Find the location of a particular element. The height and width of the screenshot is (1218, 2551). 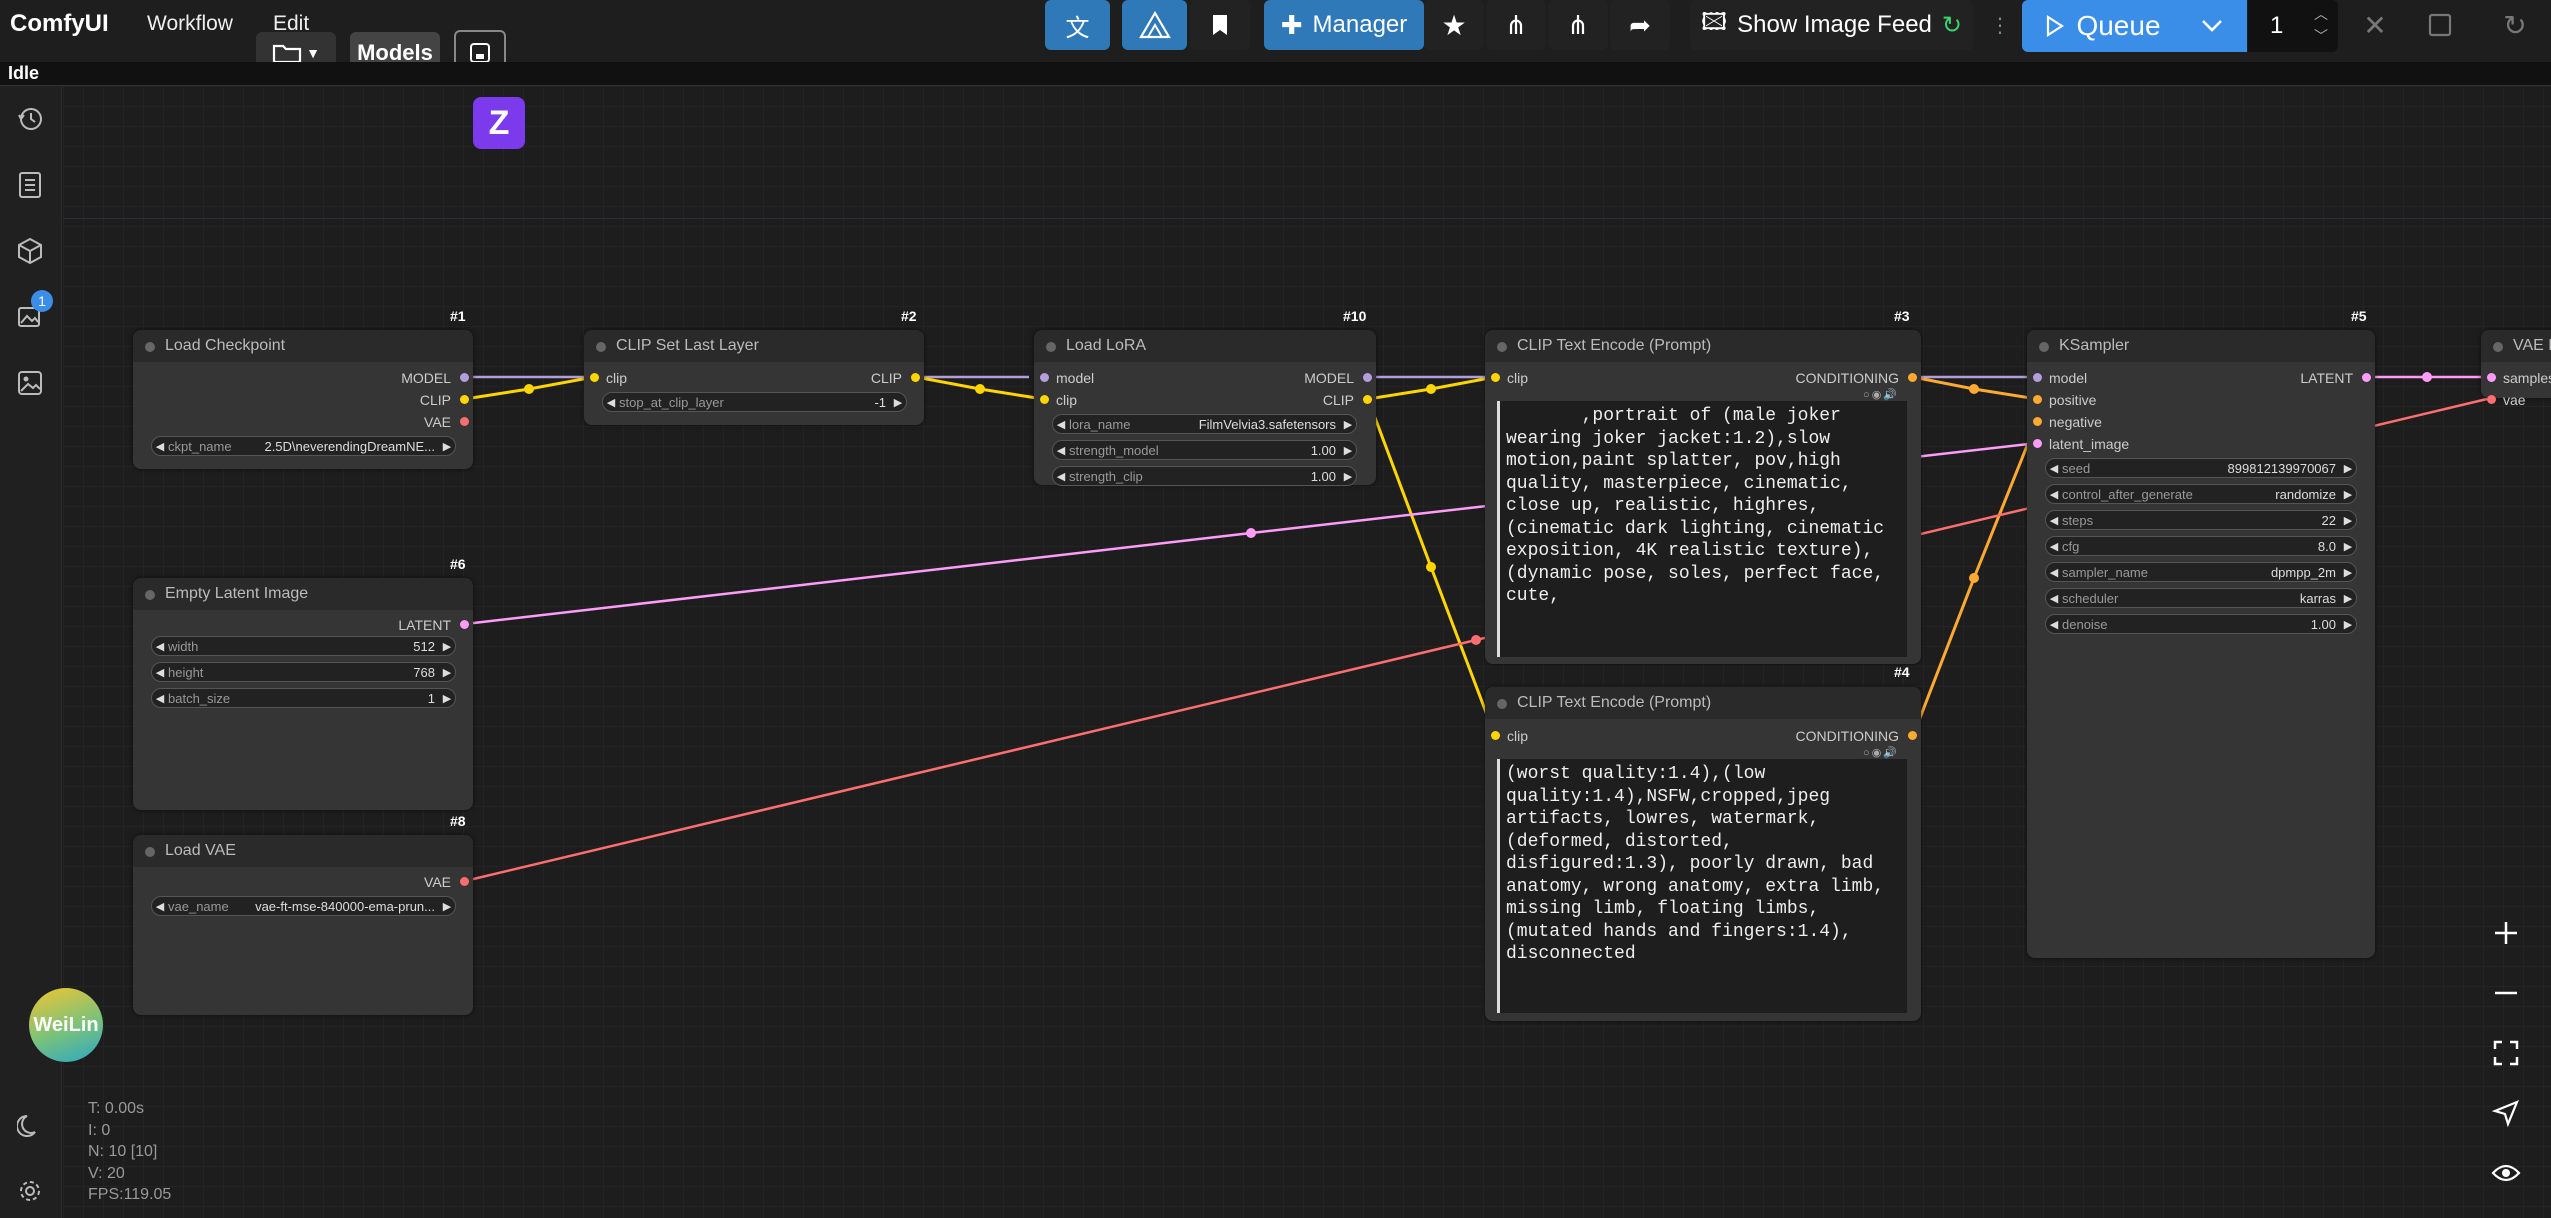

toggle-links-button is located at coordinates (2506, 1175).